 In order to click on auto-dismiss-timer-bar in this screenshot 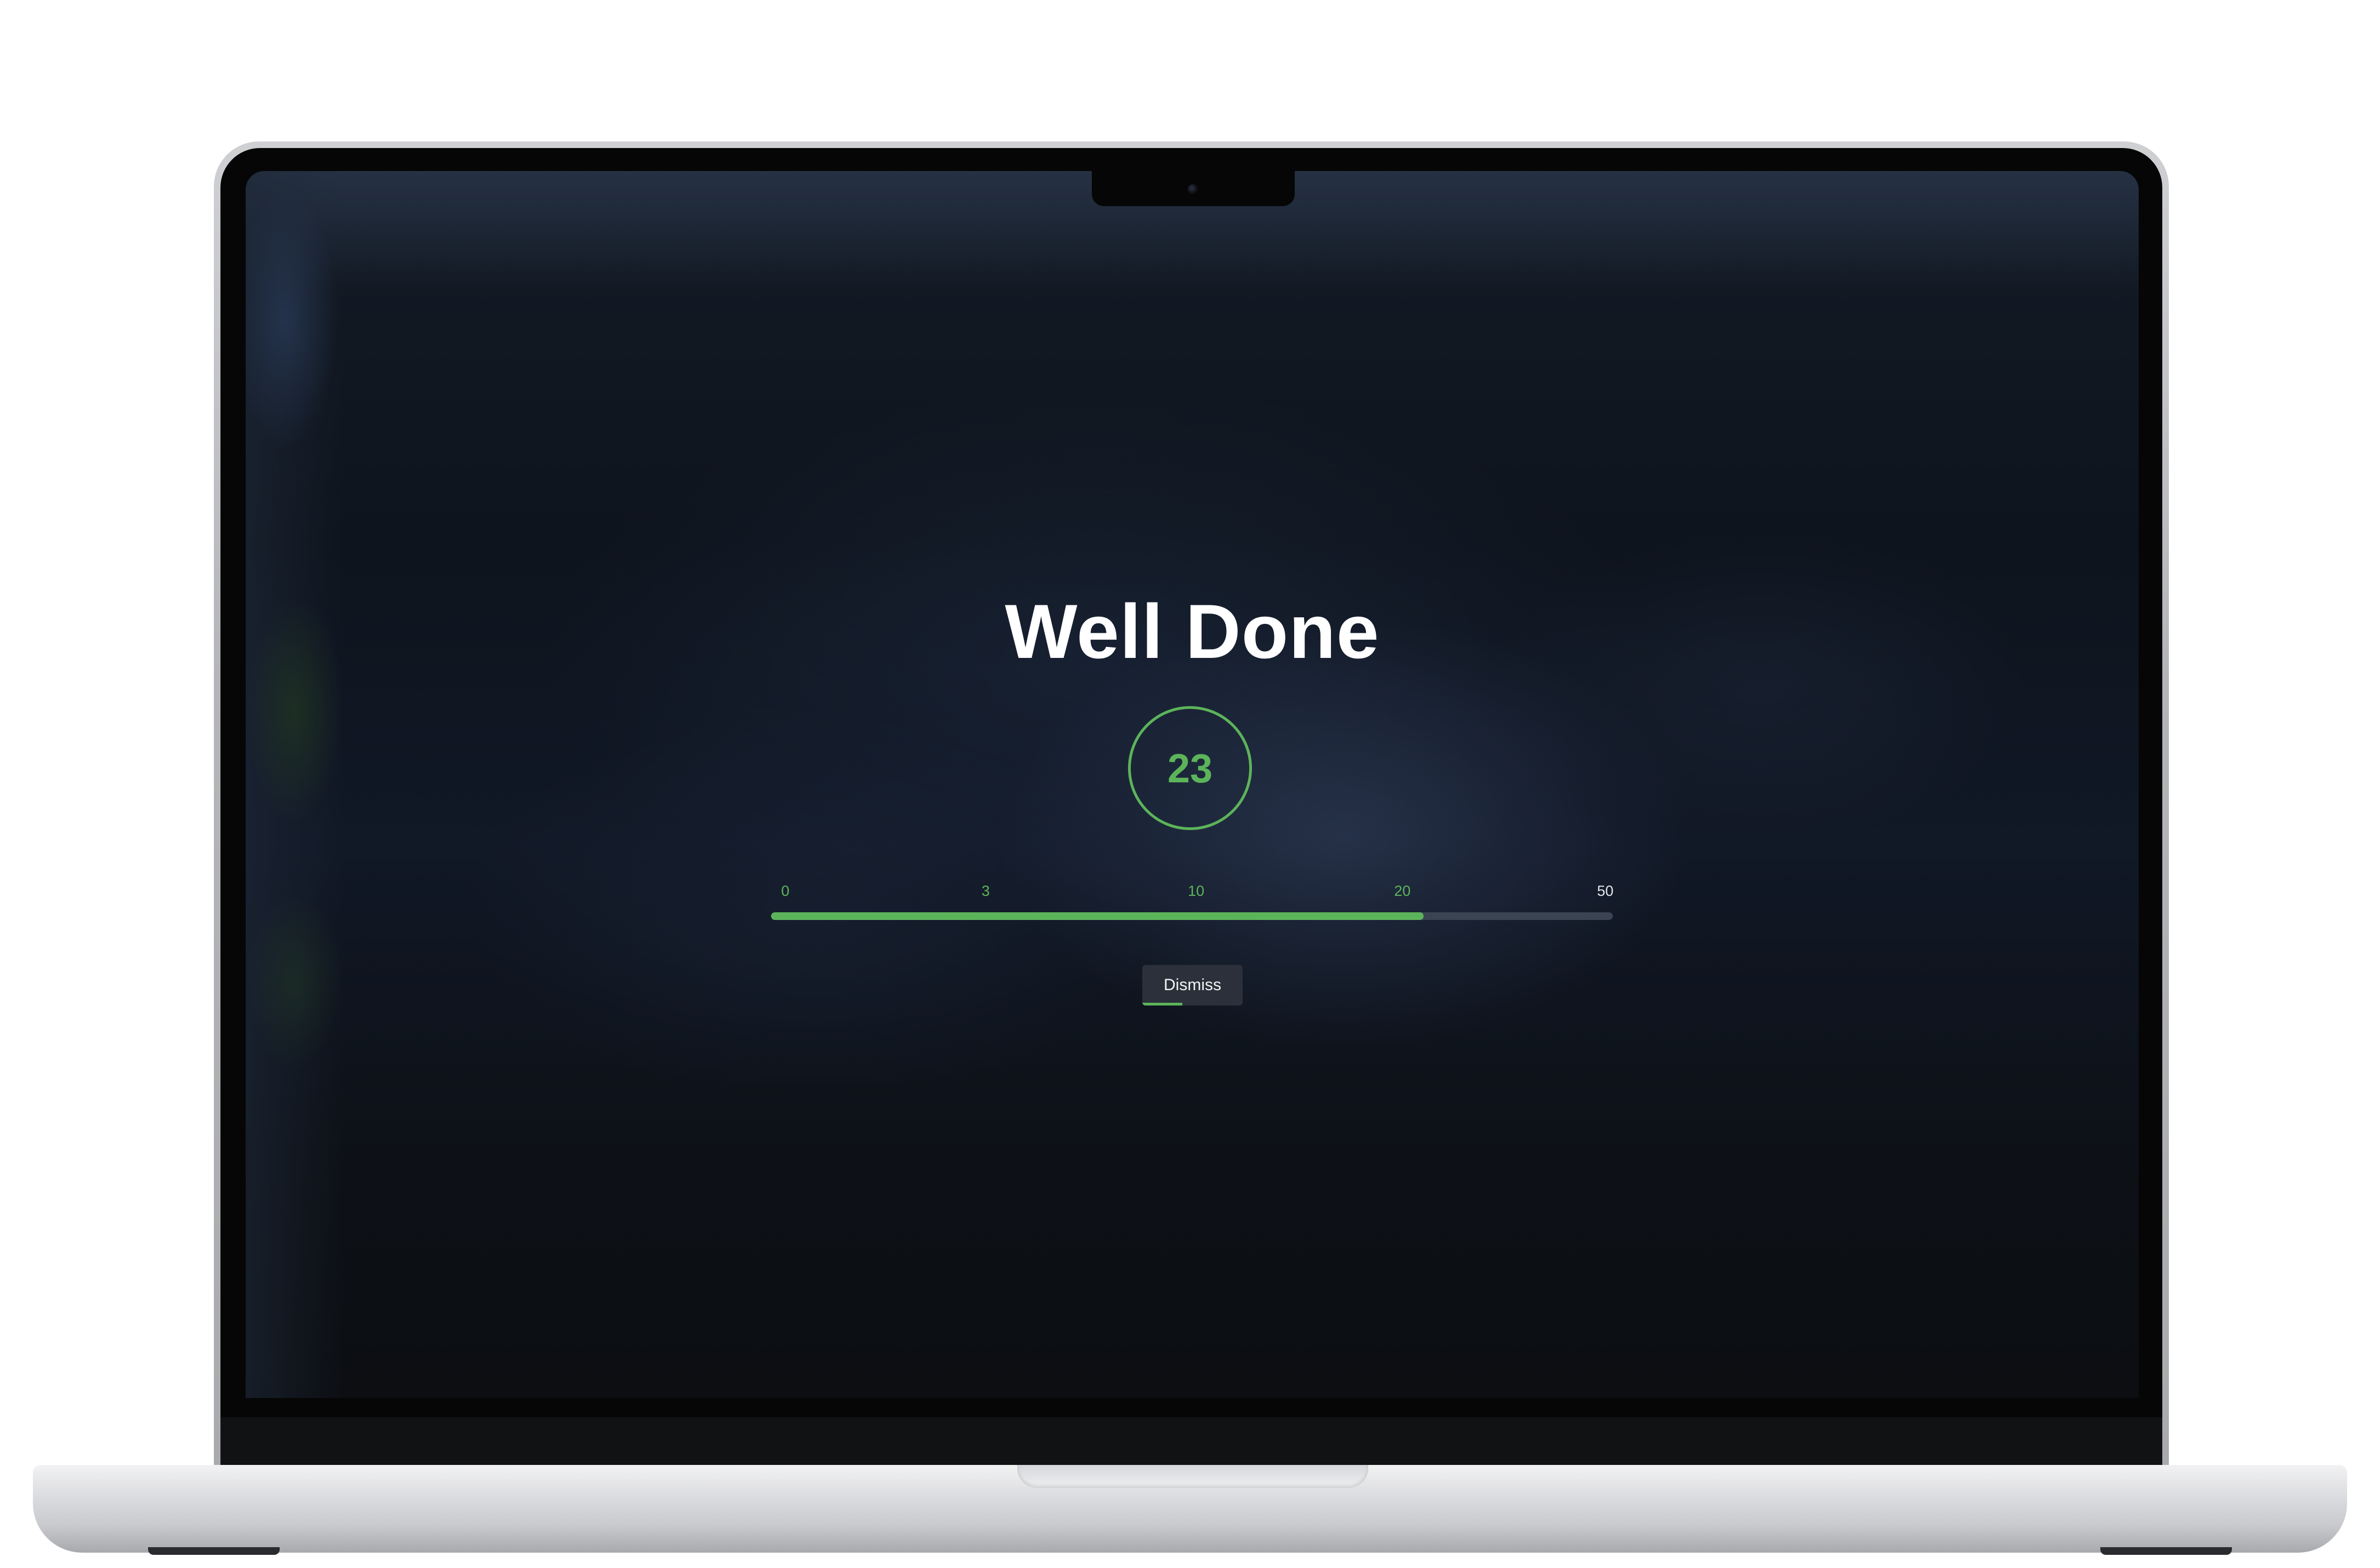, I will do `click(1162, 1004)`.